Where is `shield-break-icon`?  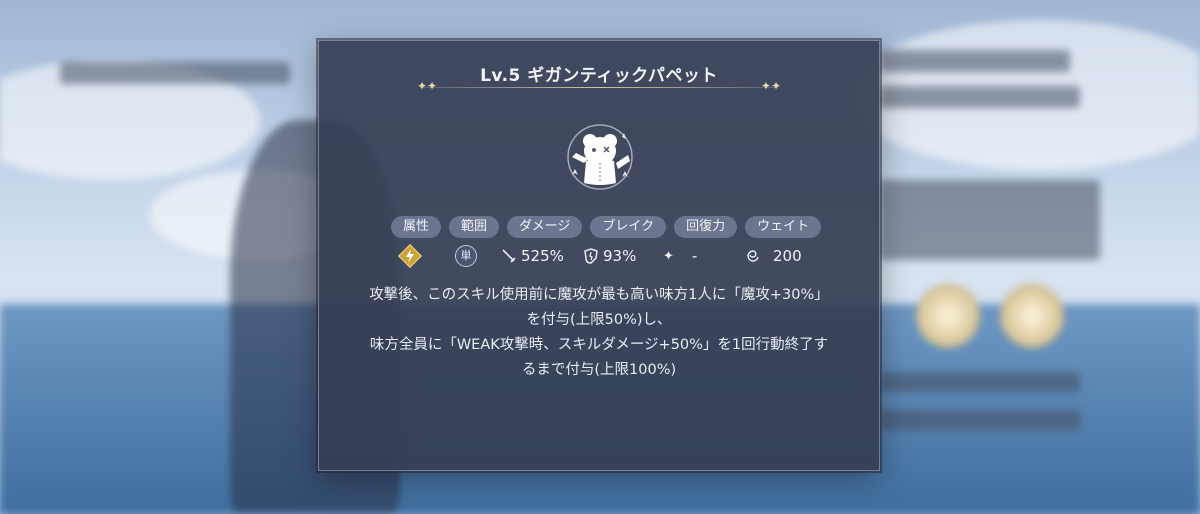
shield-break-icon is located at coordinates (591, 256).